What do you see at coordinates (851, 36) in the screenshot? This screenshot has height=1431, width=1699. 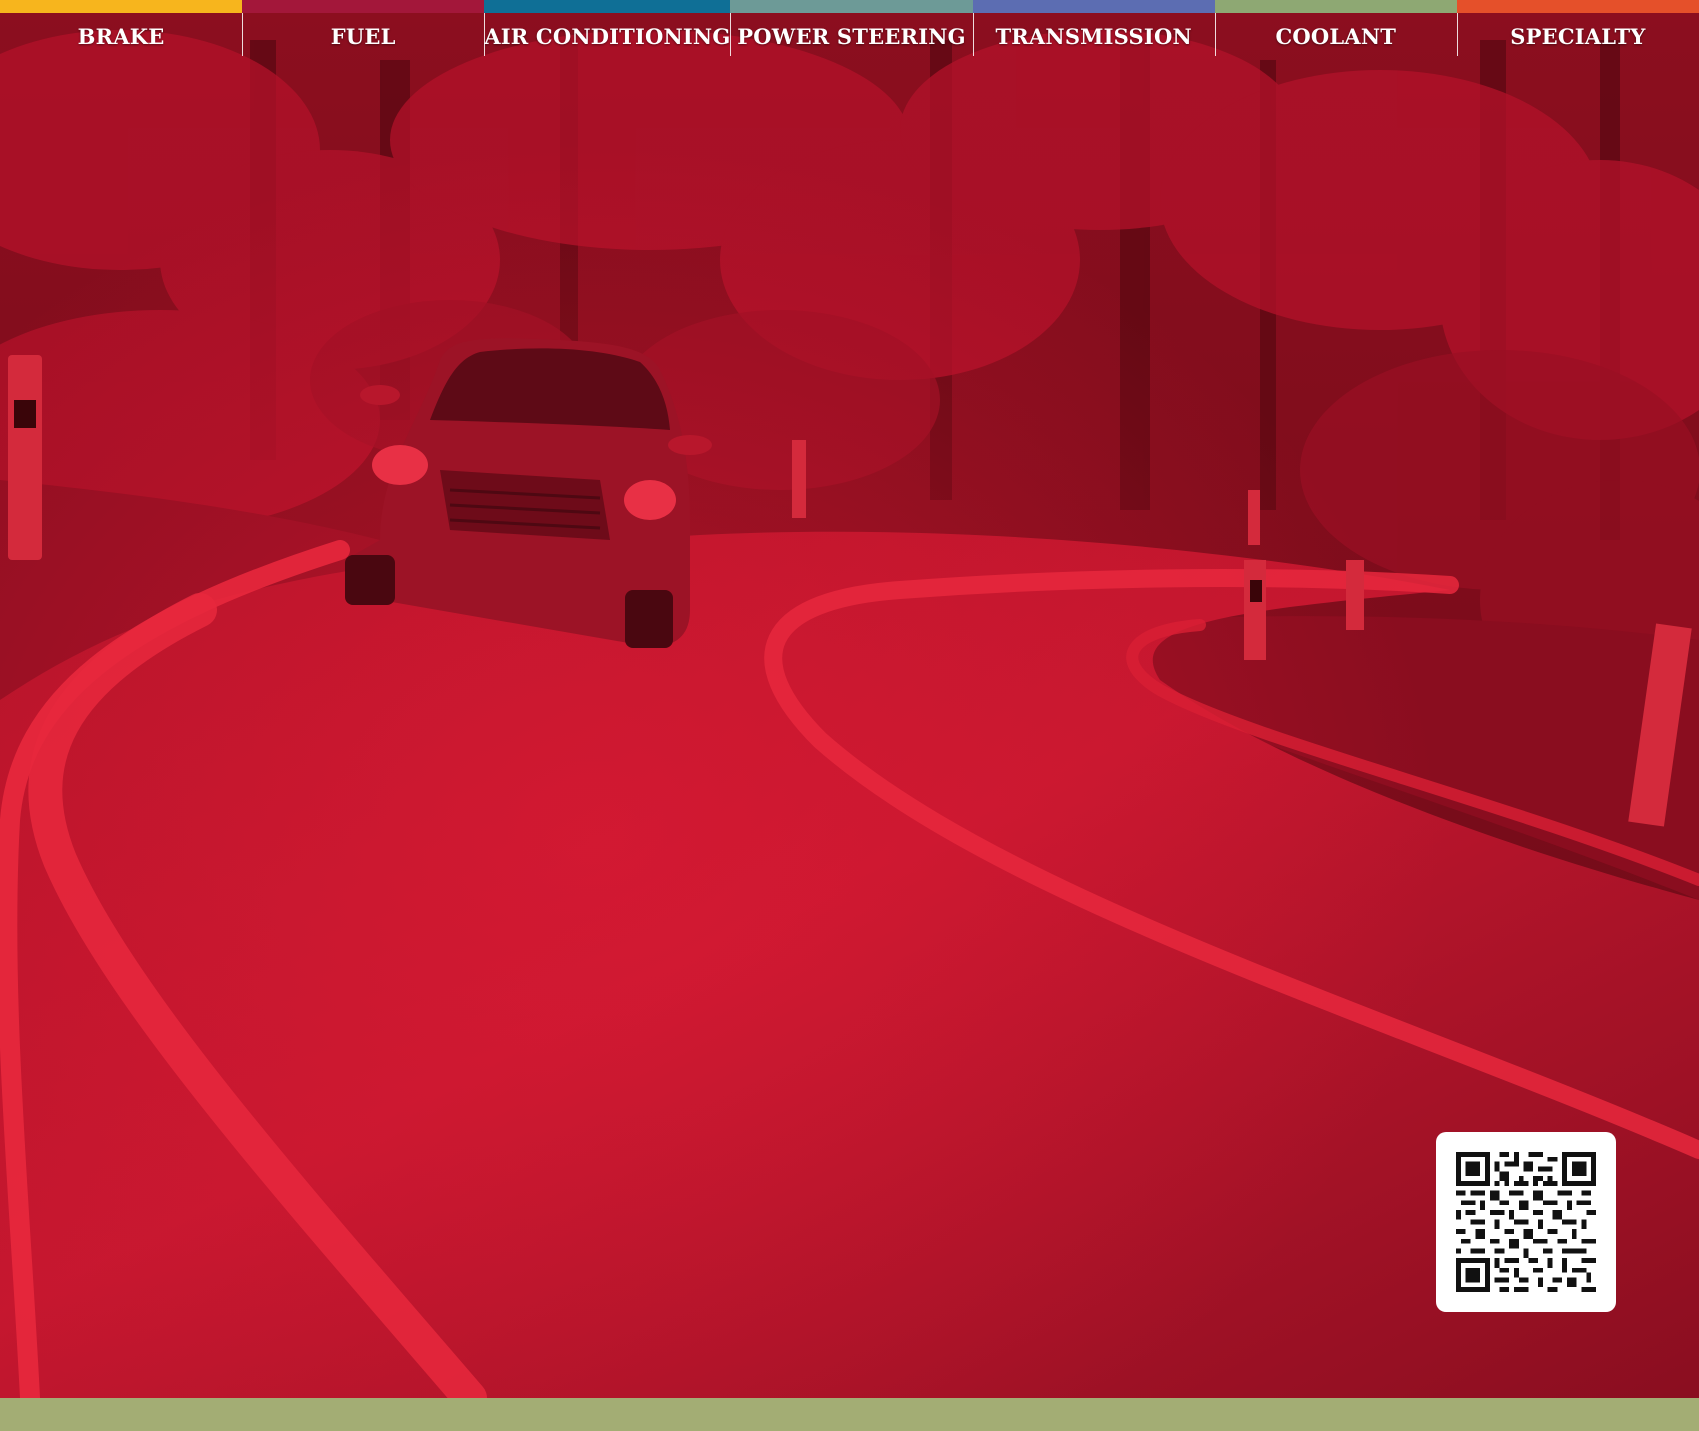 I see `tab-label: POWER STEERING` at bounding box center [851, 36].